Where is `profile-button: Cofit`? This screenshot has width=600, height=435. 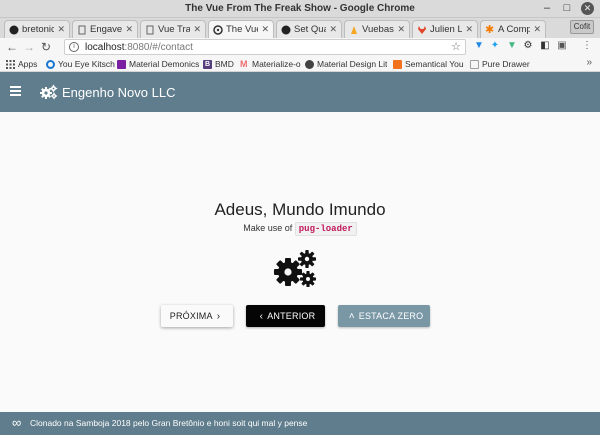
profile-button: Cofit is located at coordinates (582, 27).